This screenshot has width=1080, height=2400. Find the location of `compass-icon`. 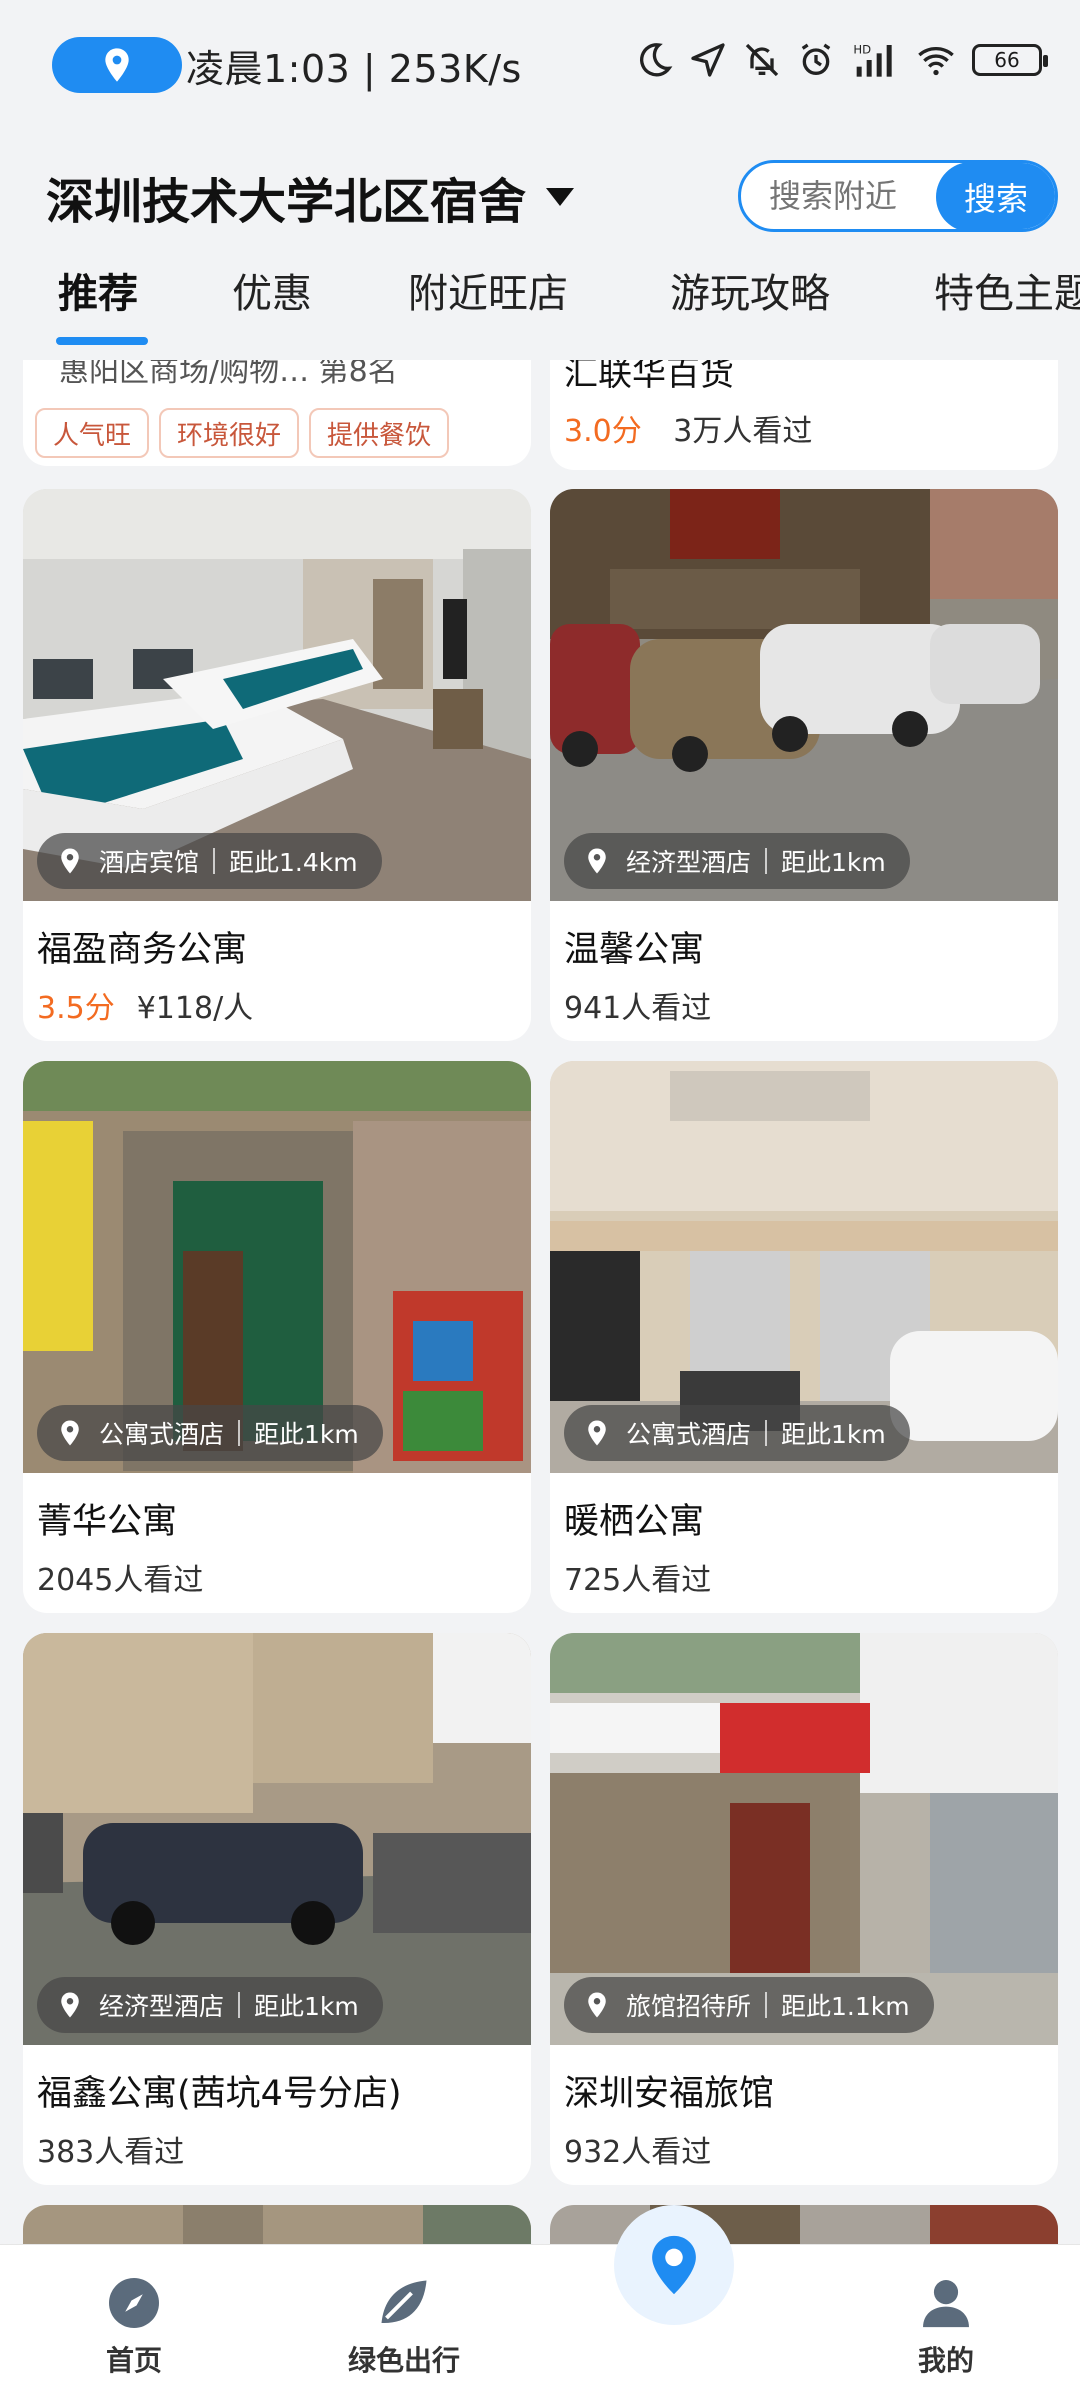

compass-icon is located at coordinates (134, 2303).